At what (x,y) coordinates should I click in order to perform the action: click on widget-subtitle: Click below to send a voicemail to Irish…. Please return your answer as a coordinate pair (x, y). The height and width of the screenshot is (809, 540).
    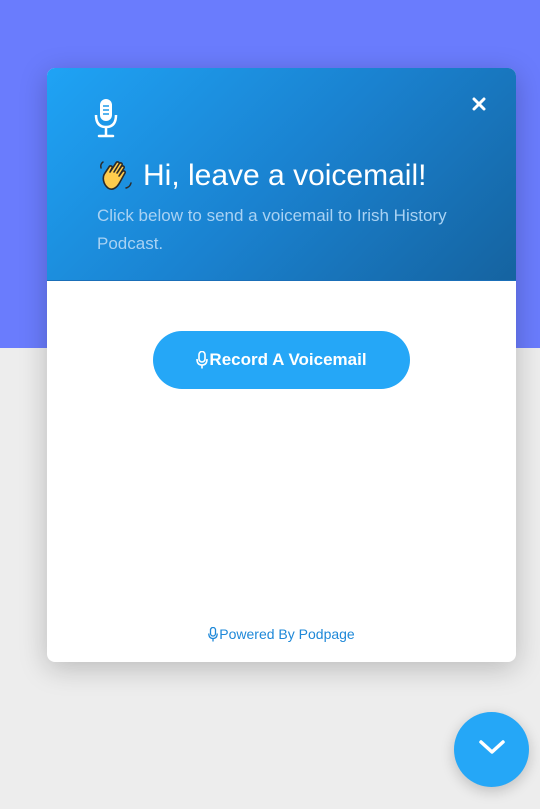
    Looking at the image, I should click on (272, 229).